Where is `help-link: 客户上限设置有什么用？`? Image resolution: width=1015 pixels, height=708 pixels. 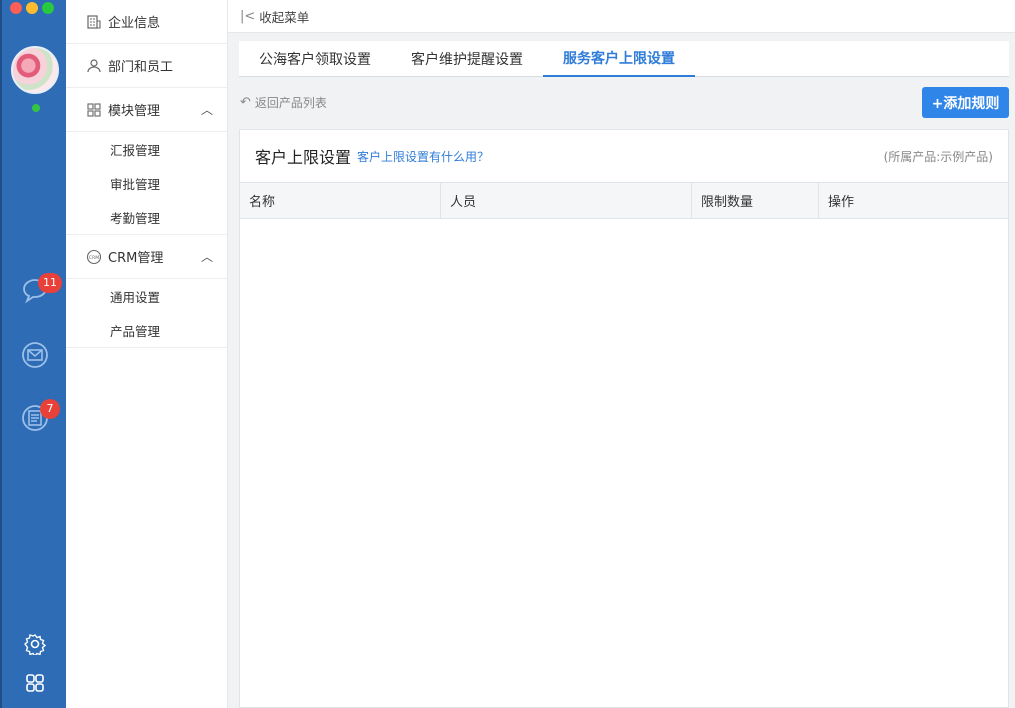 help-link: 客户上限设置有什么用？ is located at coordinates (423, 156).